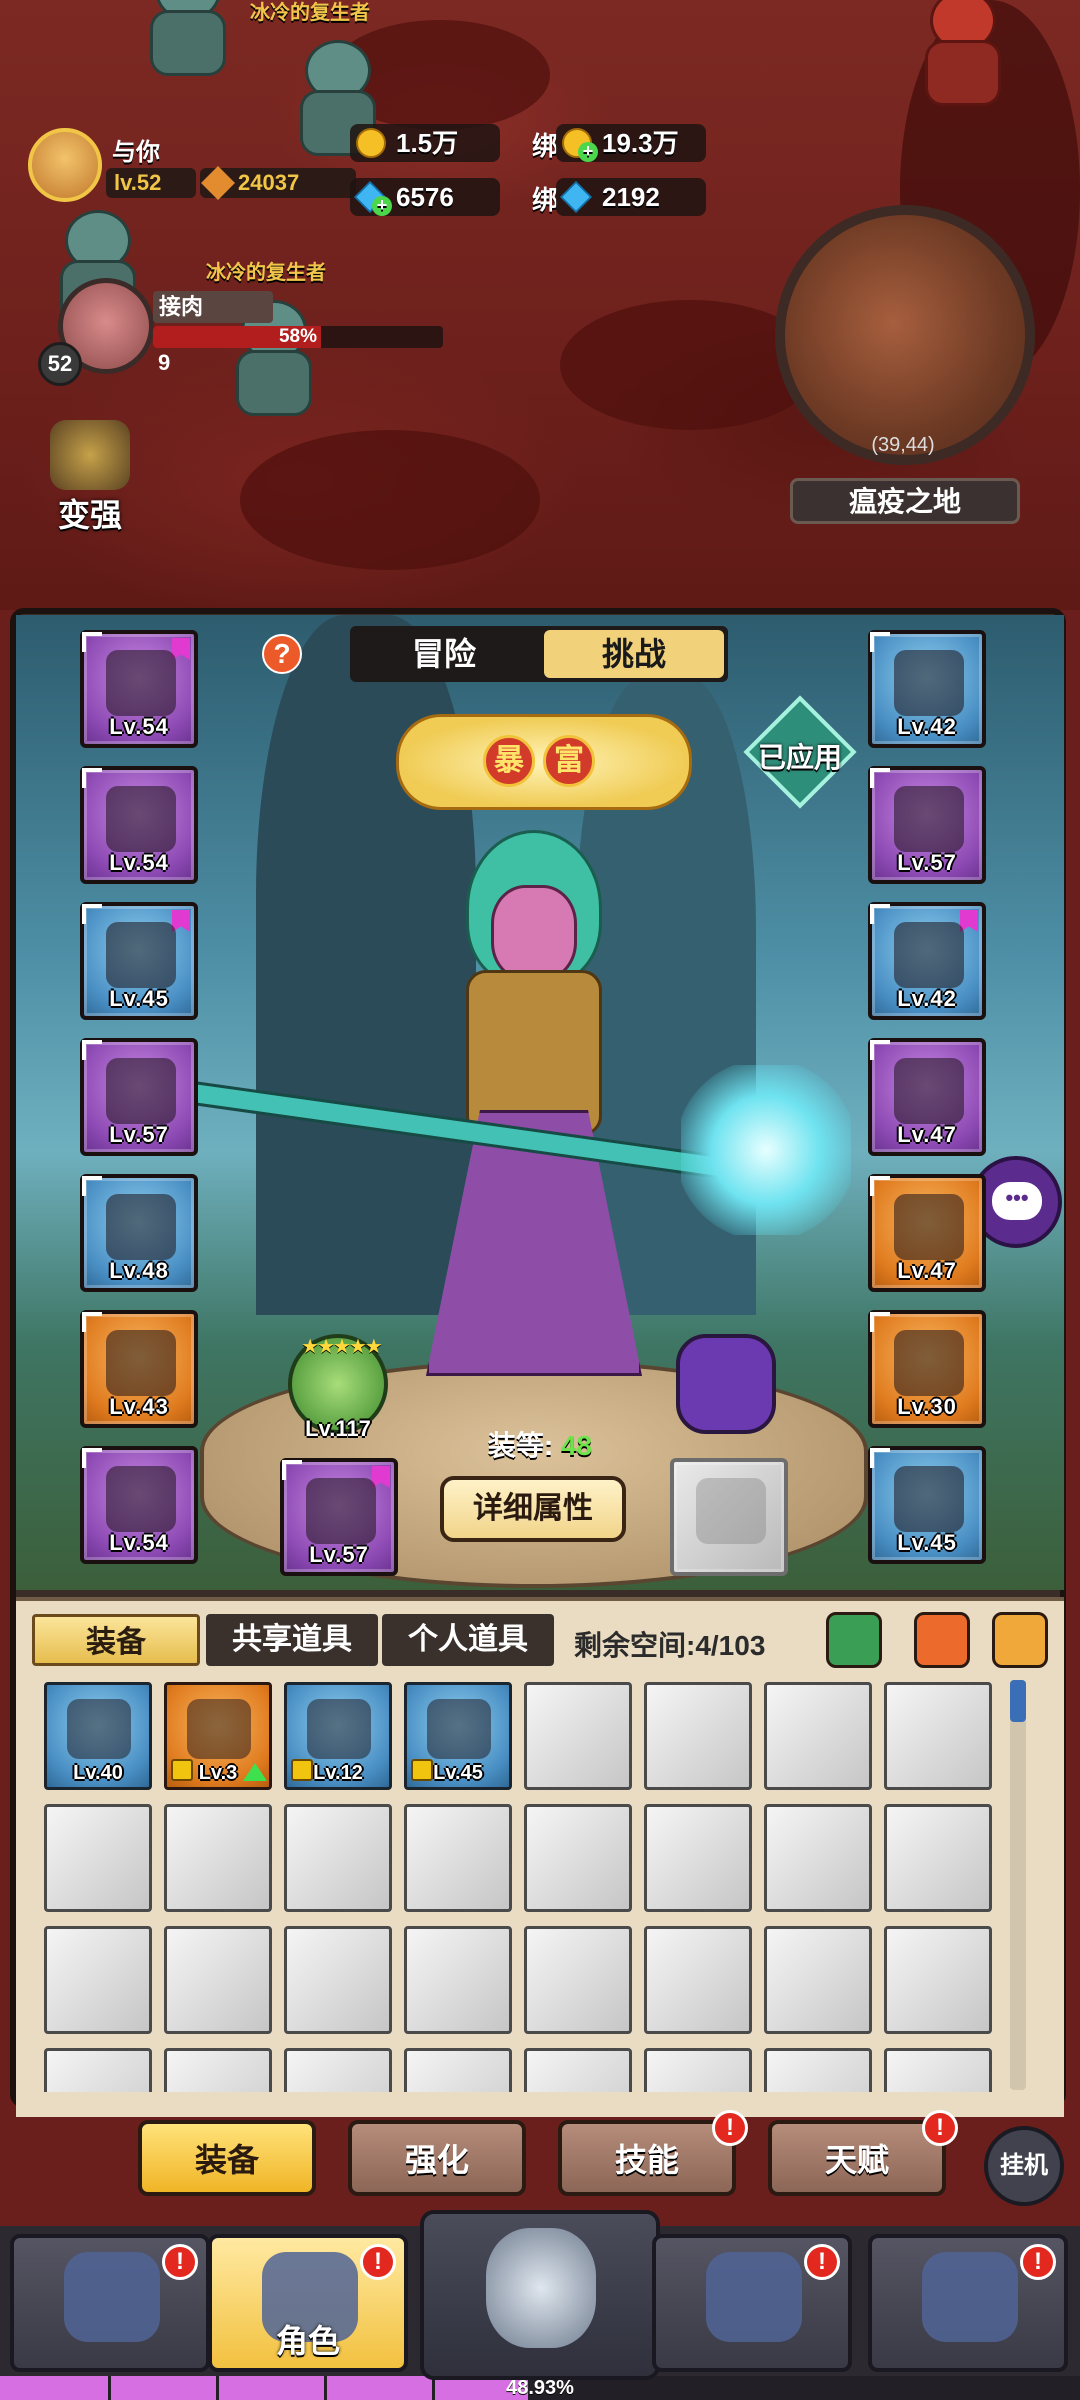 The width and height of the screenshot is (1080, 2400). I want to click on rich-char: 富, so click(569, 761).